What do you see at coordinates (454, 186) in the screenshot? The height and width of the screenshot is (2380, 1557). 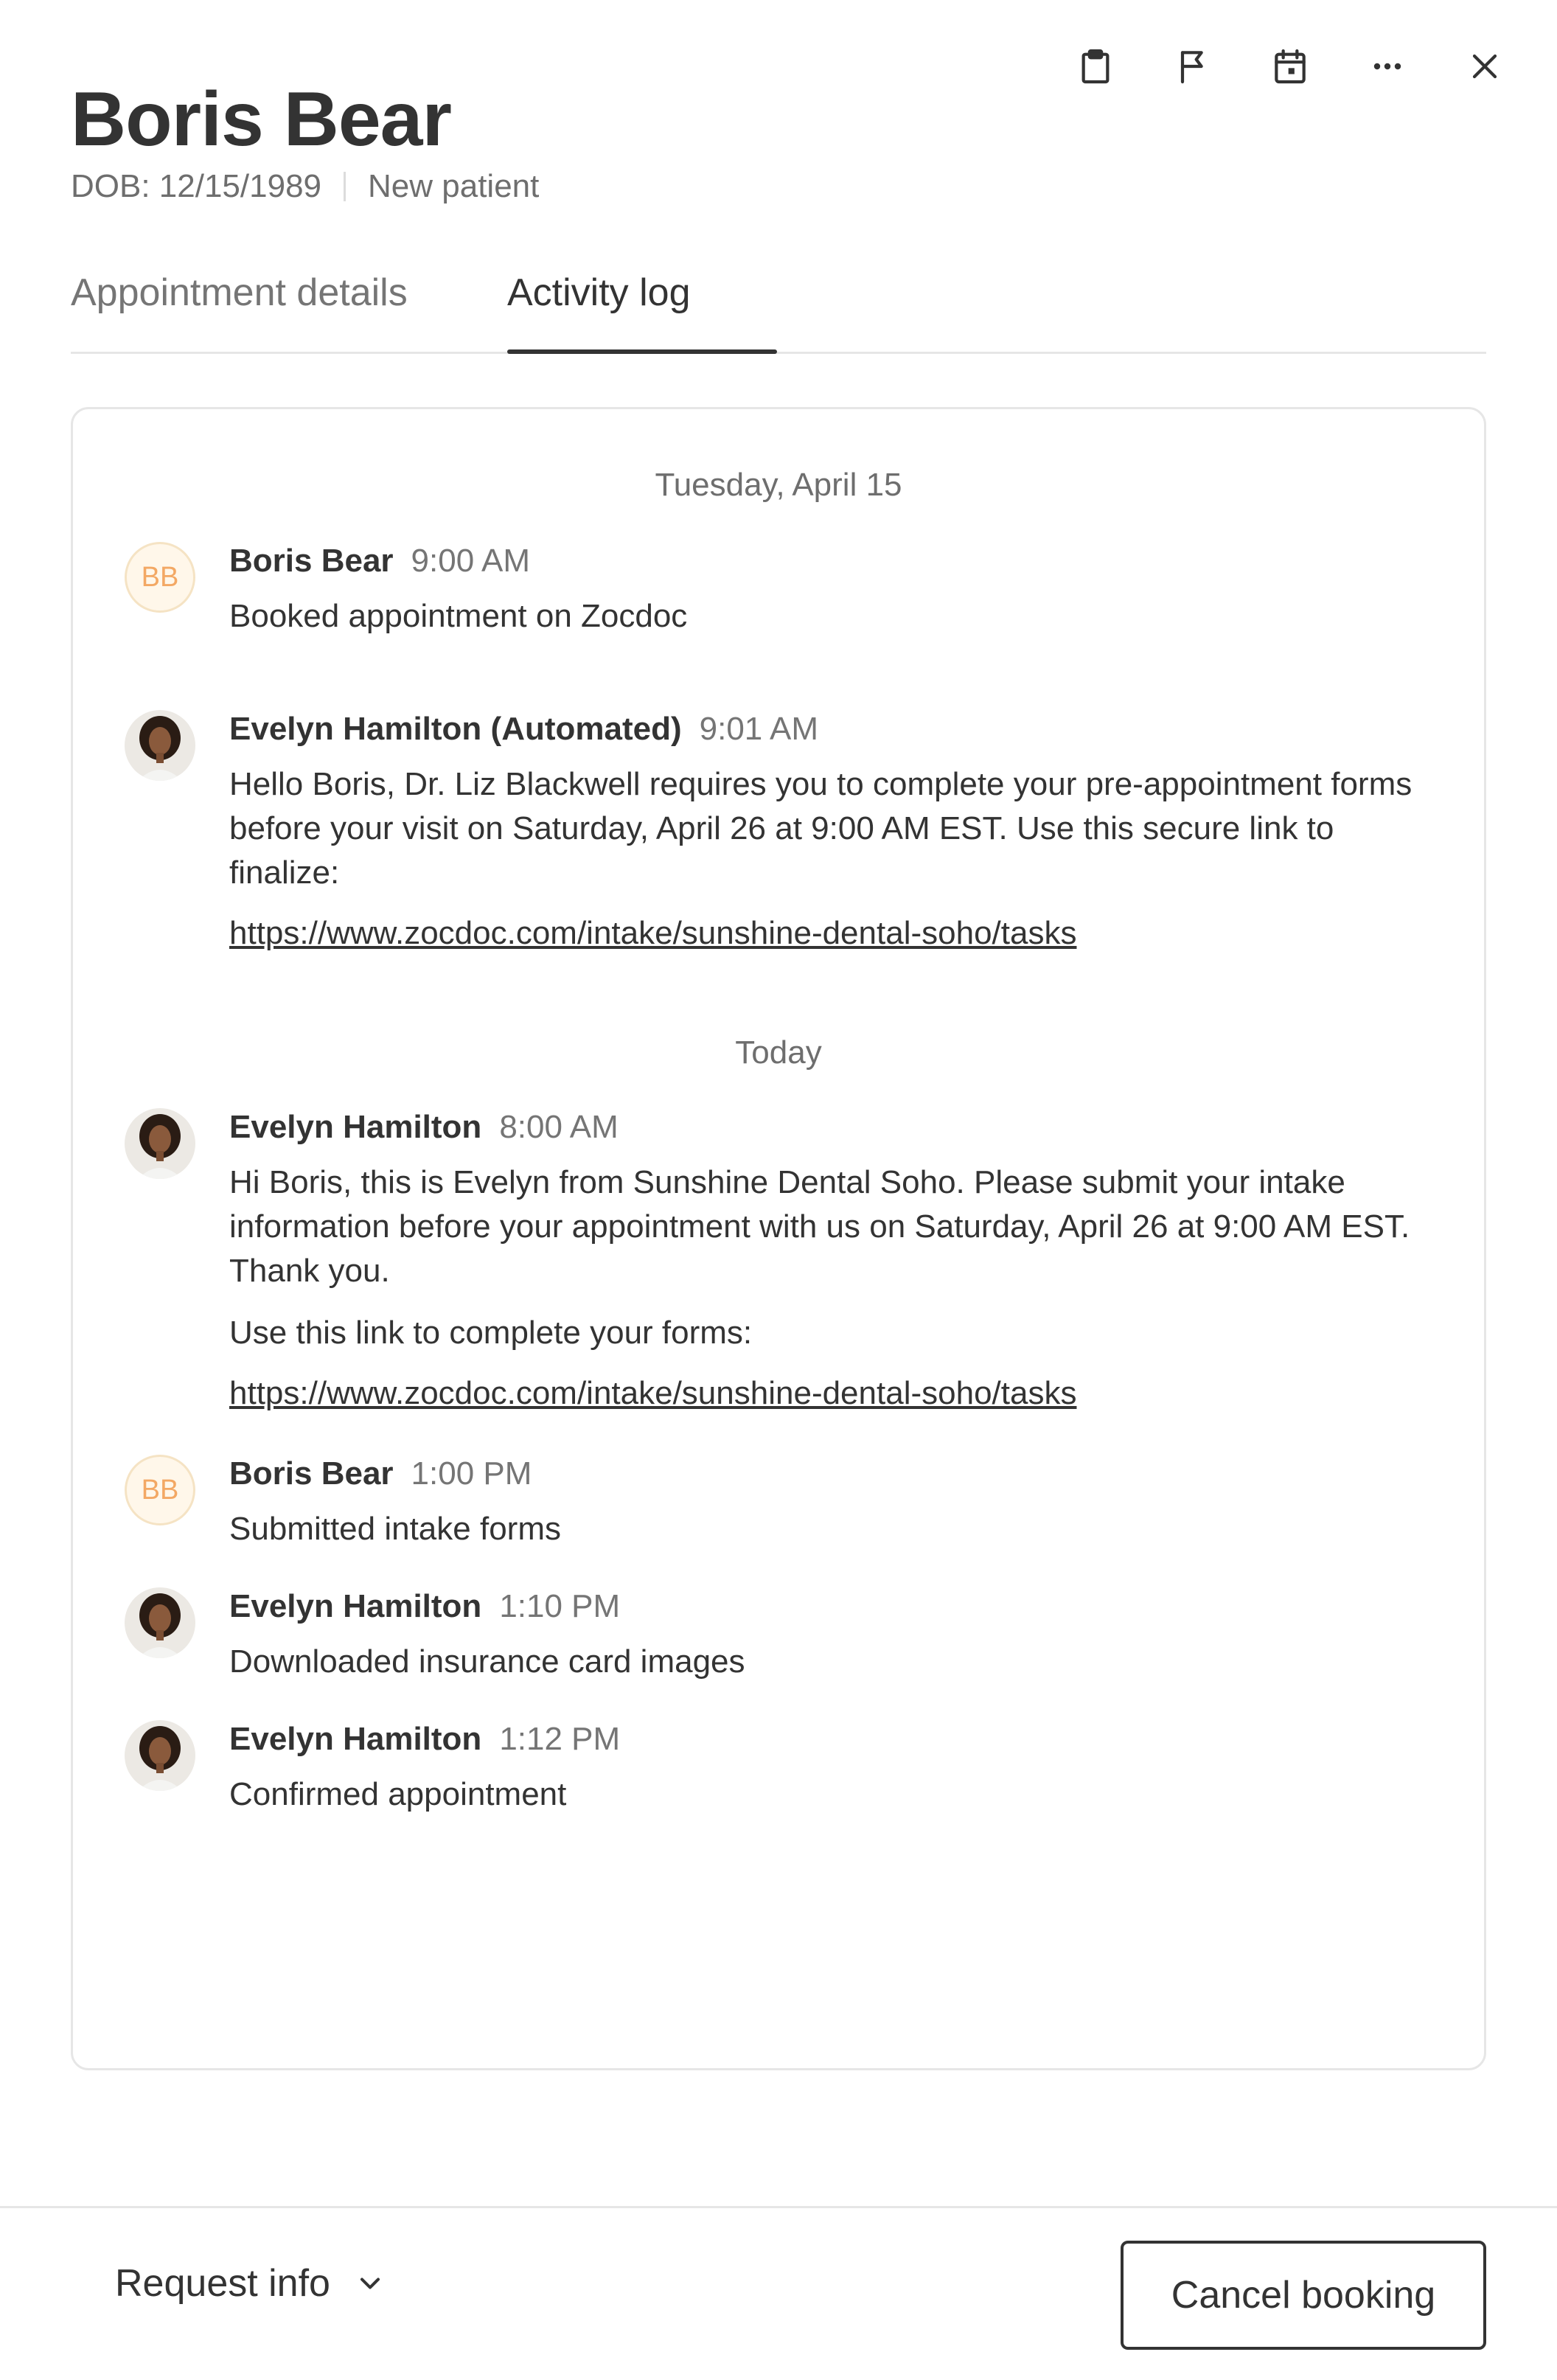 I see `patient-status: New patient` at bounding box center [454, 186].